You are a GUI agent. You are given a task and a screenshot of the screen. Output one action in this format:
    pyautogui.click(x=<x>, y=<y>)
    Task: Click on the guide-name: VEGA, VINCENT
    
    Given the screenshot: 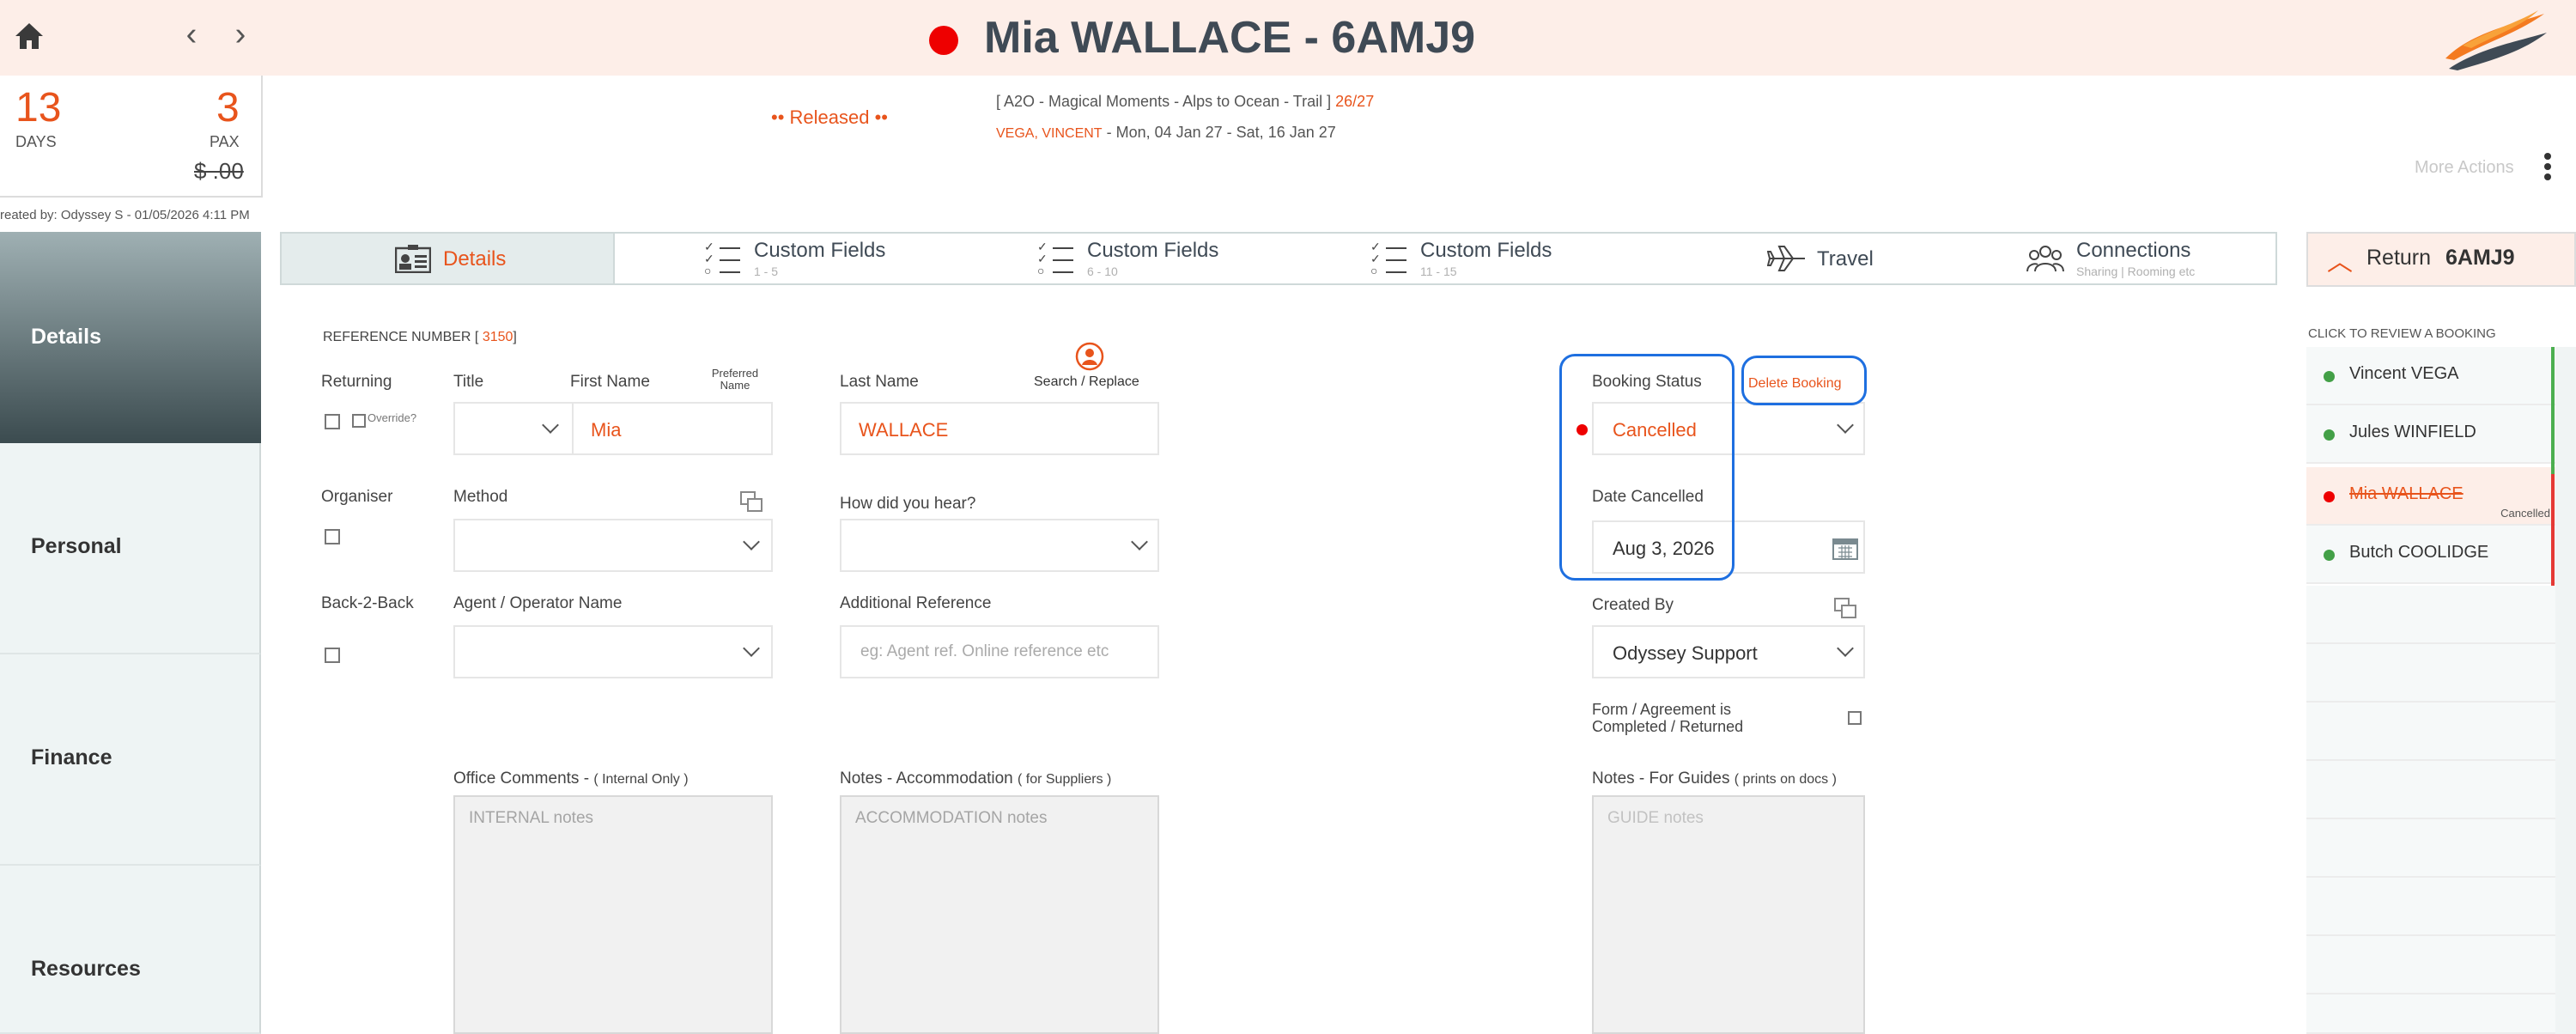 What is the action you would take?
    pyautogui.click(x=1049, y=133)
    